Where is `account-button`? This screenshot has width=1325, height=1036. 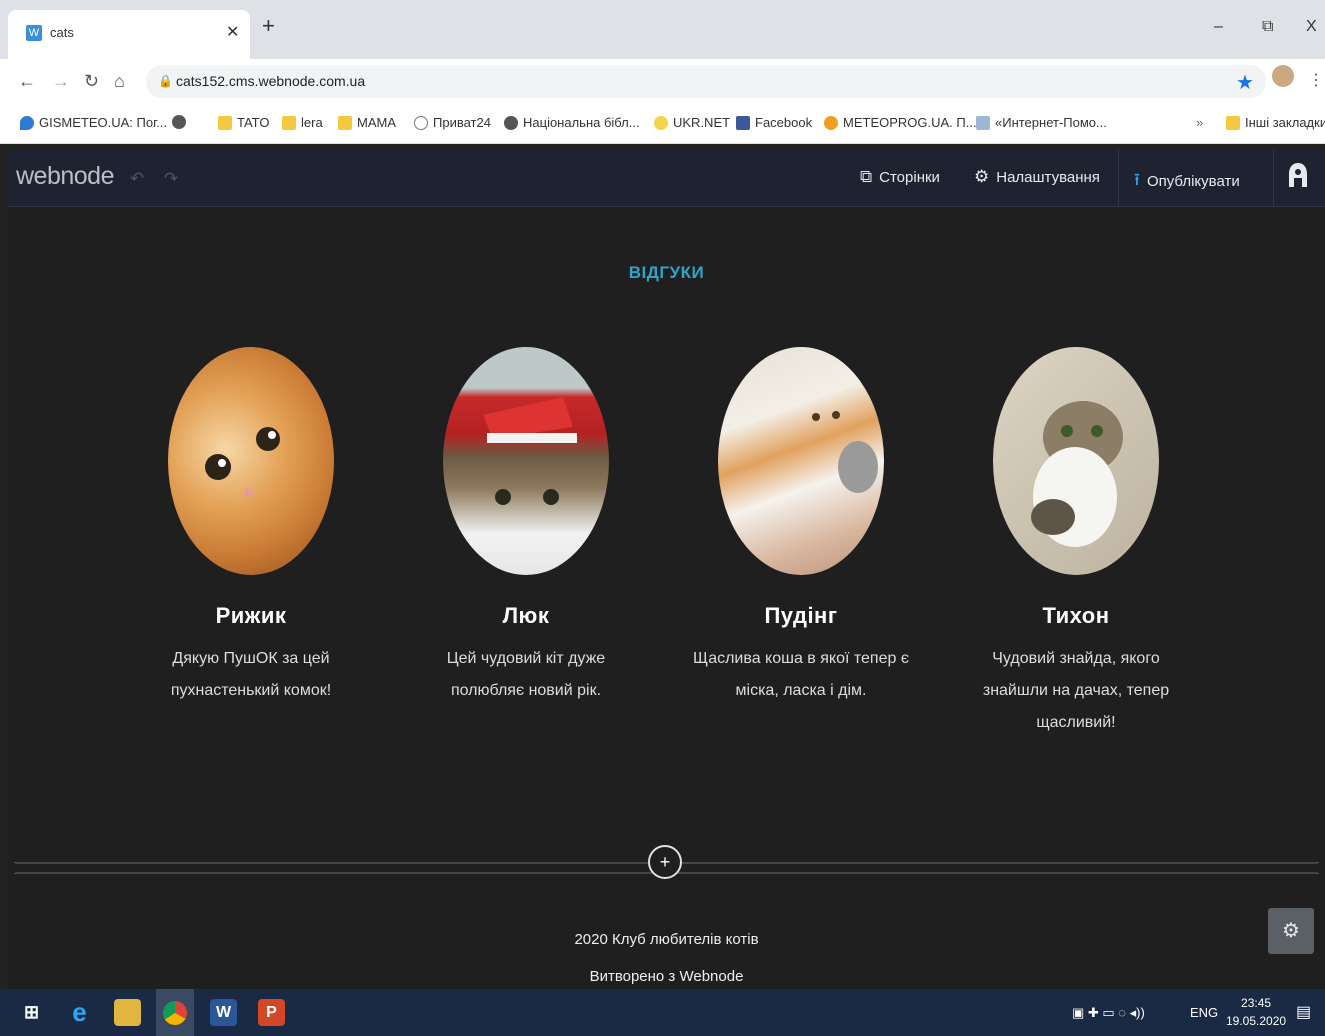 account-button is located at coordinates (1298, 175).